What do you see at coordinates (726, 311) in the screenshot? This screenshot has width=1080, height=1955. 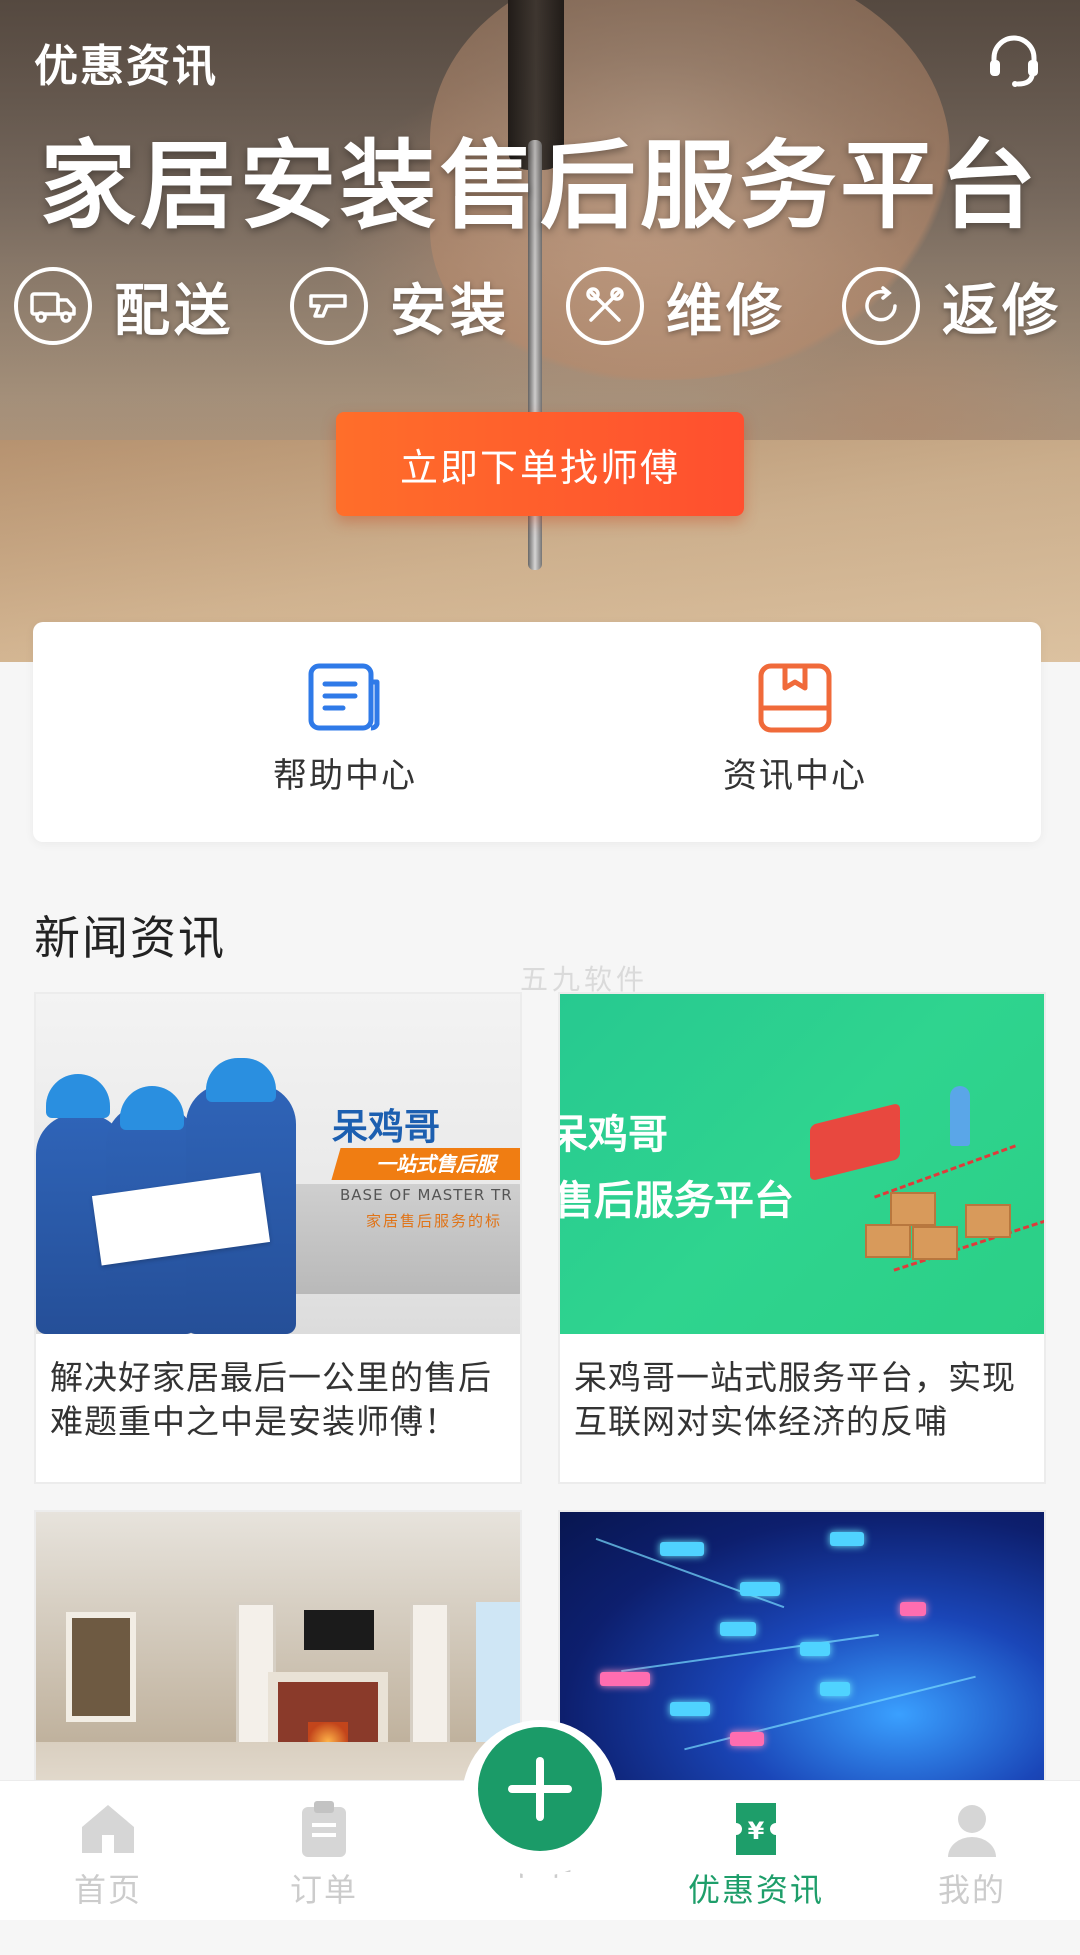 I see `feature-label: 维修` at bounding box center [726, 311].